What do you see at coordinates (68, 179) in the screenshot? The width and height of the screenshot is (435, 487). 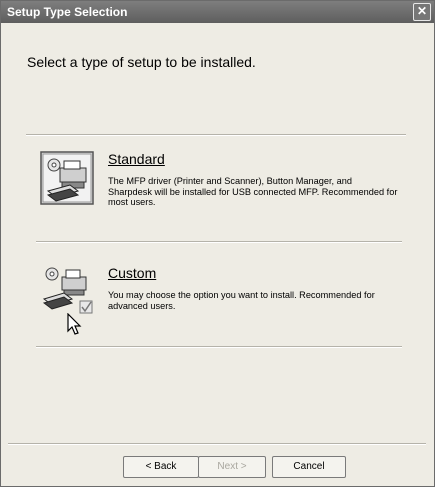 I see `printer-scanner-icon` at bounding box center [68, 179].